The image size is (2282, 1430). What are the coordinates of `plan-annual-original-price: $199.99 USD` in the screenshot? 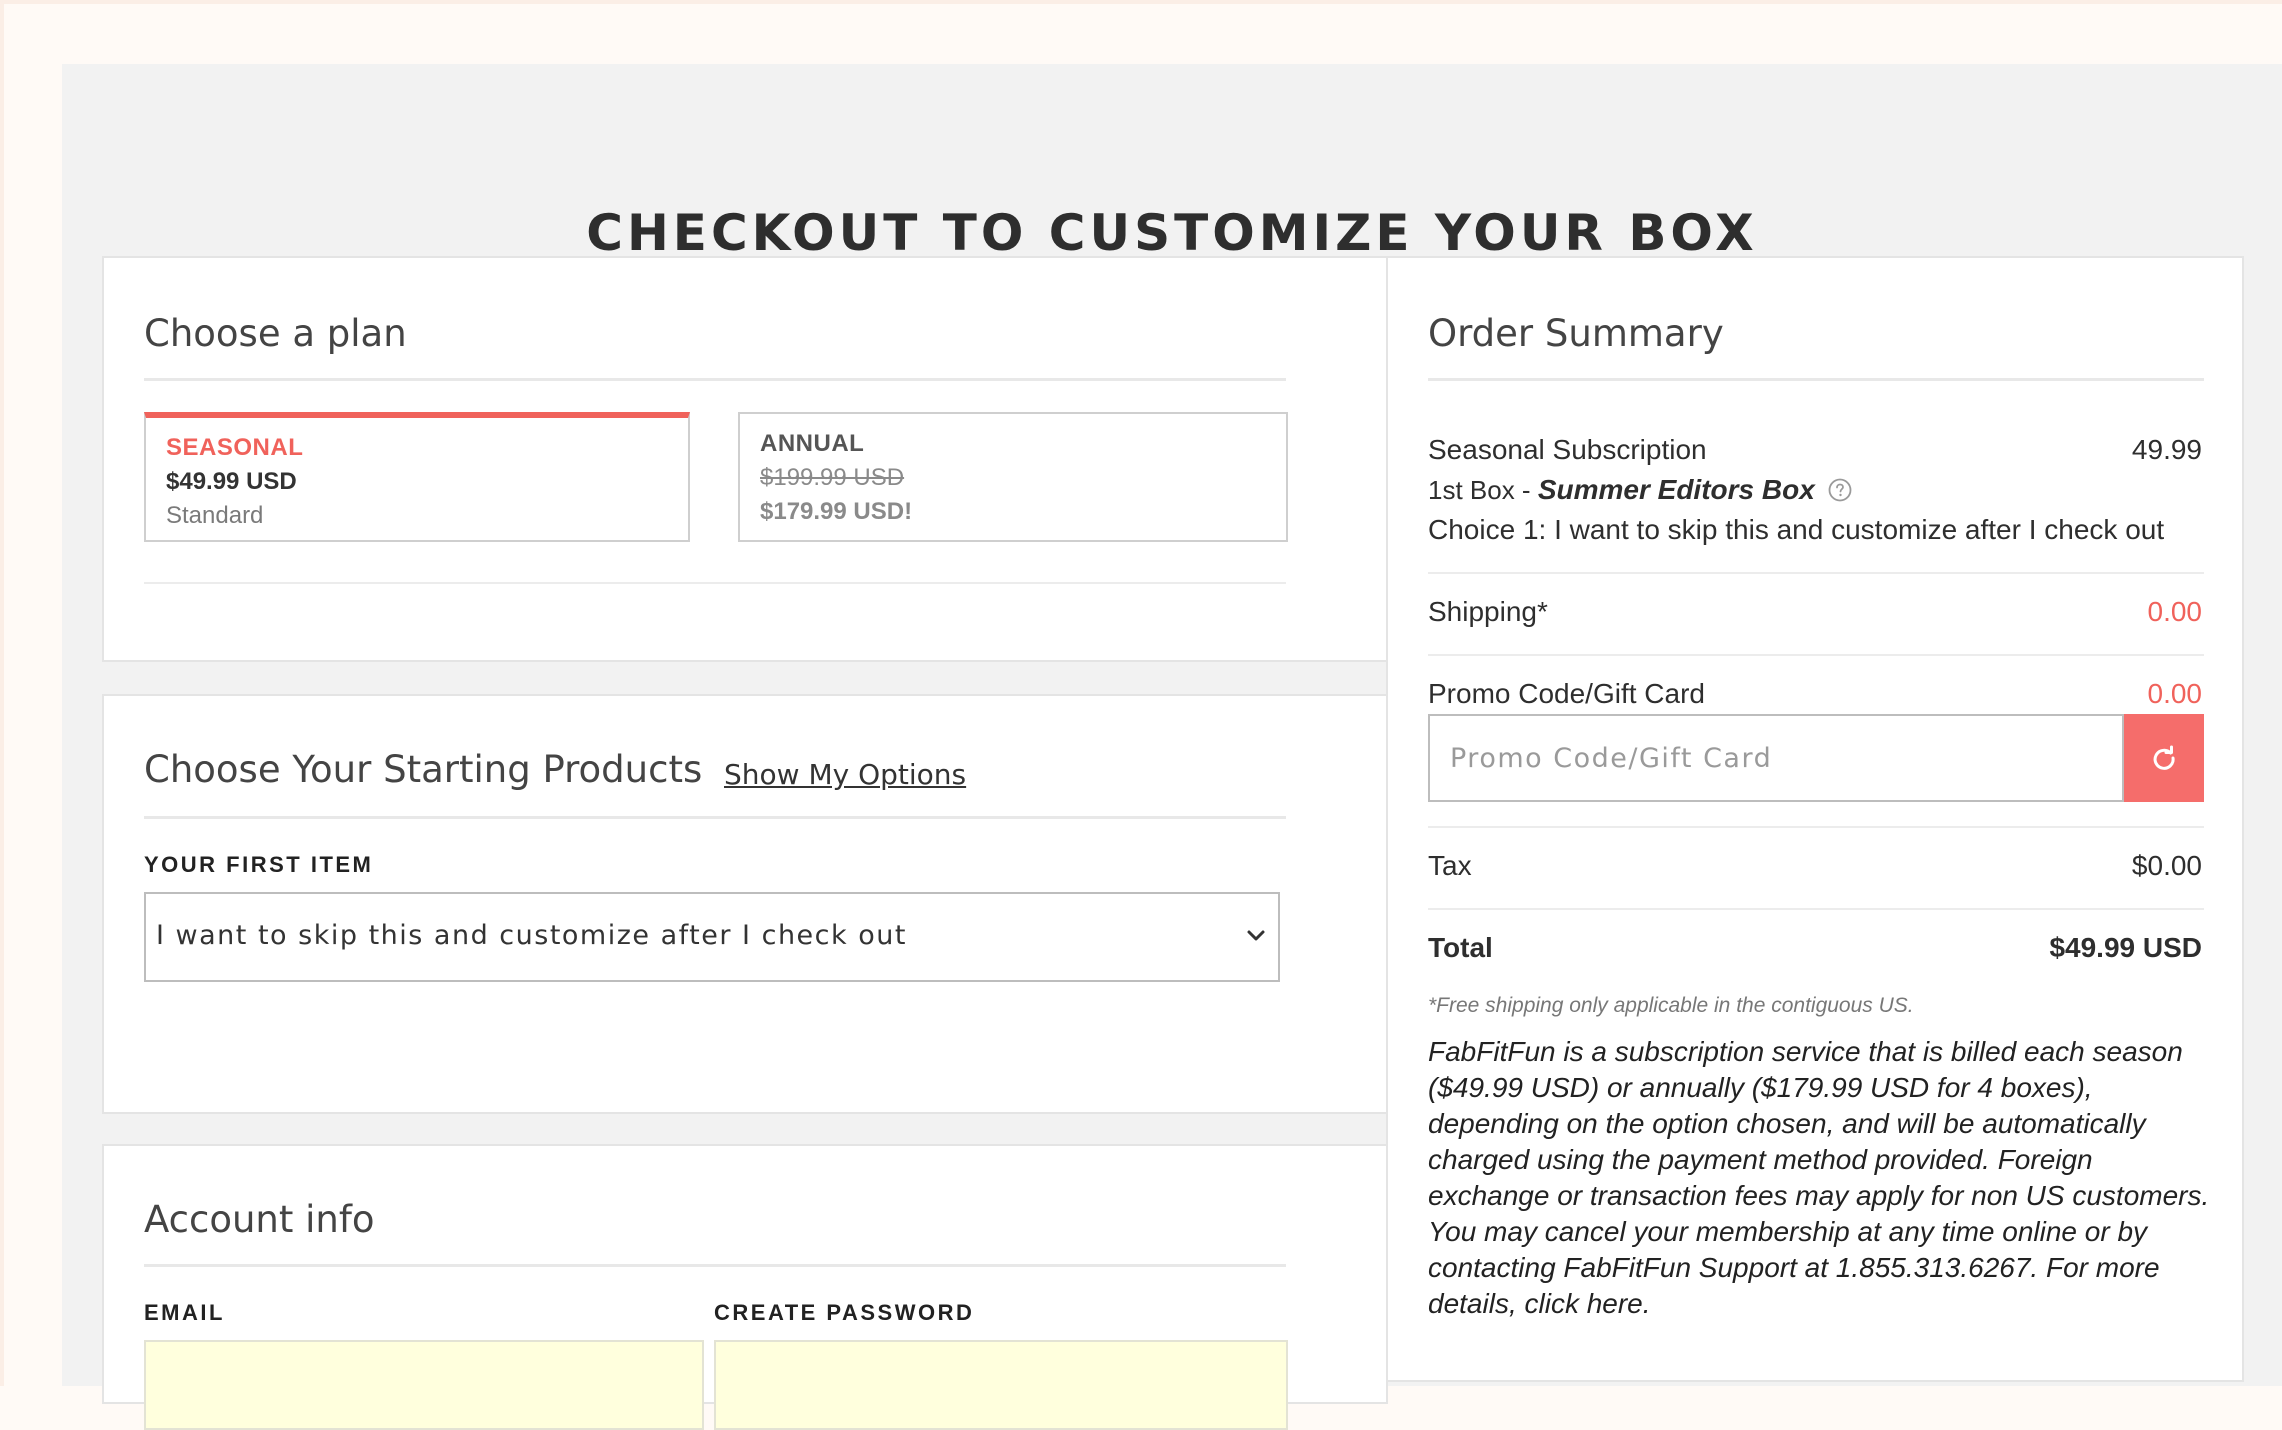 It's located at (832, 477).